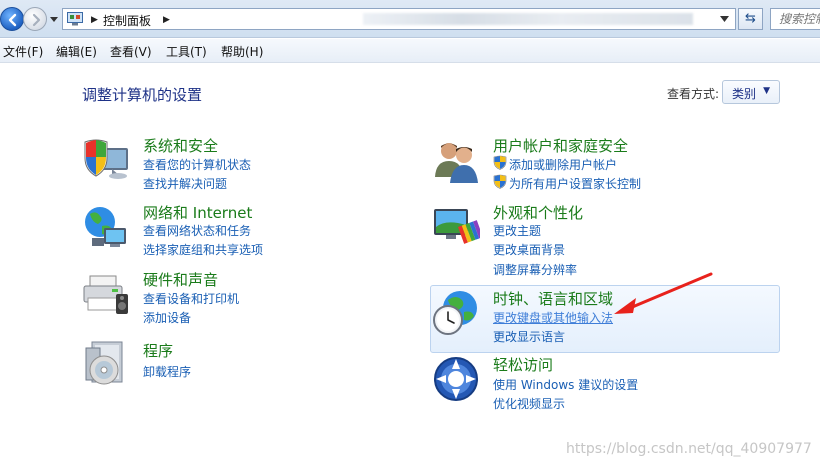  I want to click on link-homegroup-sharing: 选择家庭组和共享选项, so click(203, 249).